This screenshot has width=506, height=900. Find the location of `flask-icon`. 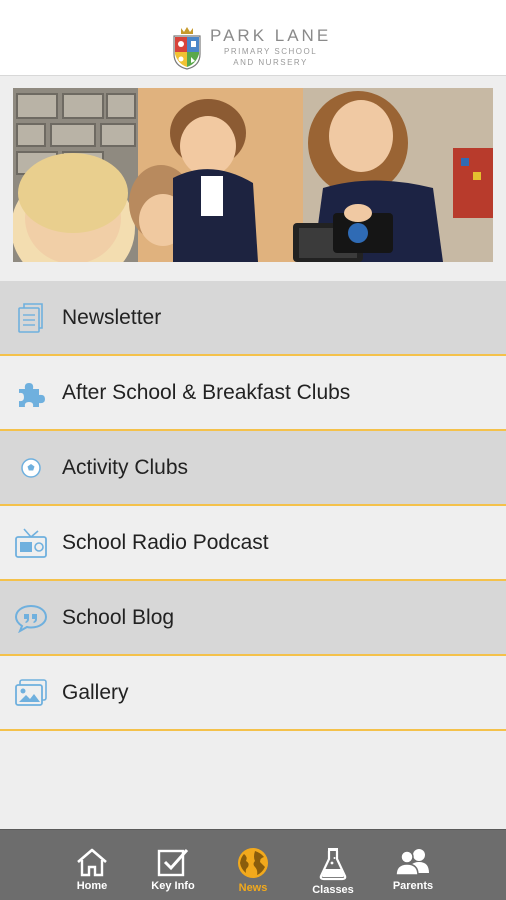

flask-icon is located at coordinates (333, 864).